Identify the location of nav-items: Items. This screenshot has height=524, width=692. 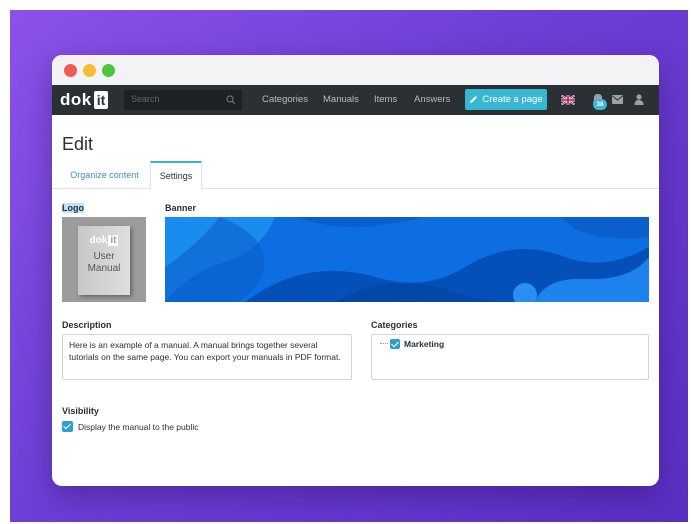
(385, 99).